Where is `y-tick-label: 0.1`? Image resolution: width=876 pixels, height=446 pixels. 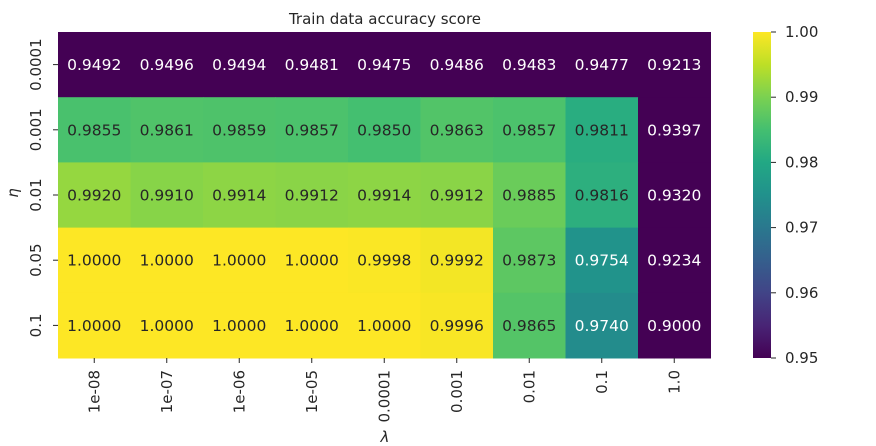 y-tick-label: 0.1 is located at coordinates (36, 325).